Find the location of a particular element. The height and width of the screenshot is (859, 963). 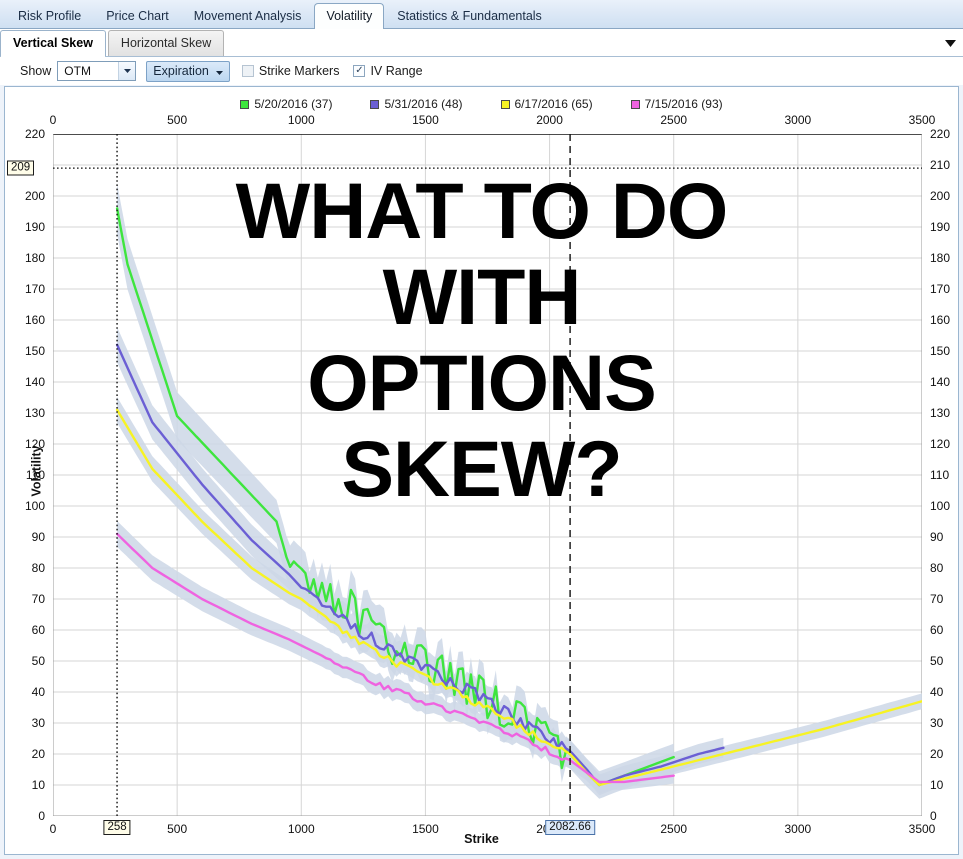

subtab-label: Horizontal Skew is located at coordinates (166, 43).